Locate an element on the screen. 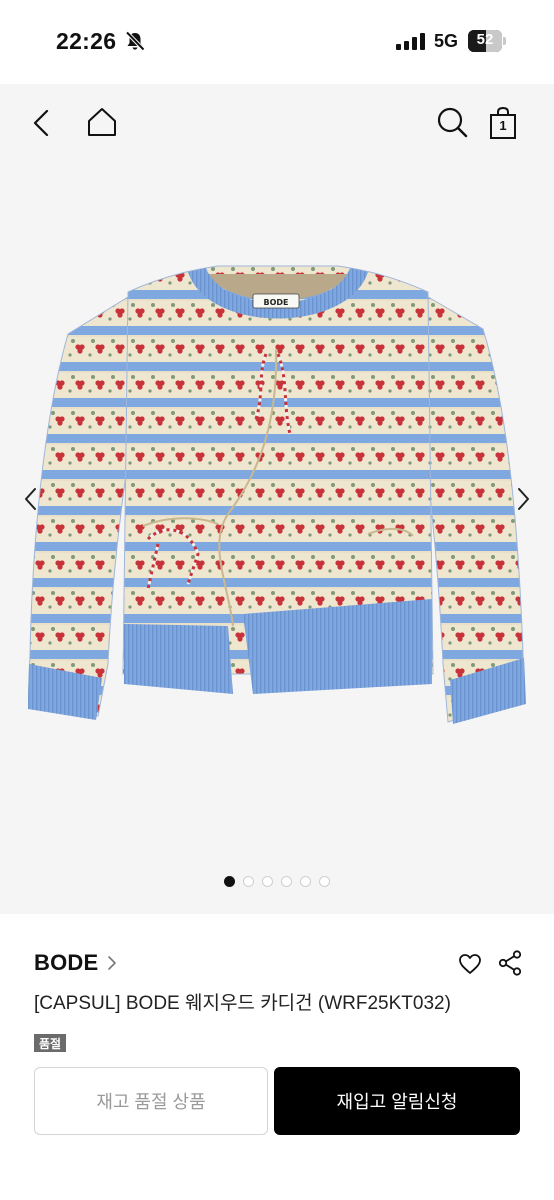 This screenshot has height=1200, width=554. back-arrow-icon is located at coordinates (43, 123).